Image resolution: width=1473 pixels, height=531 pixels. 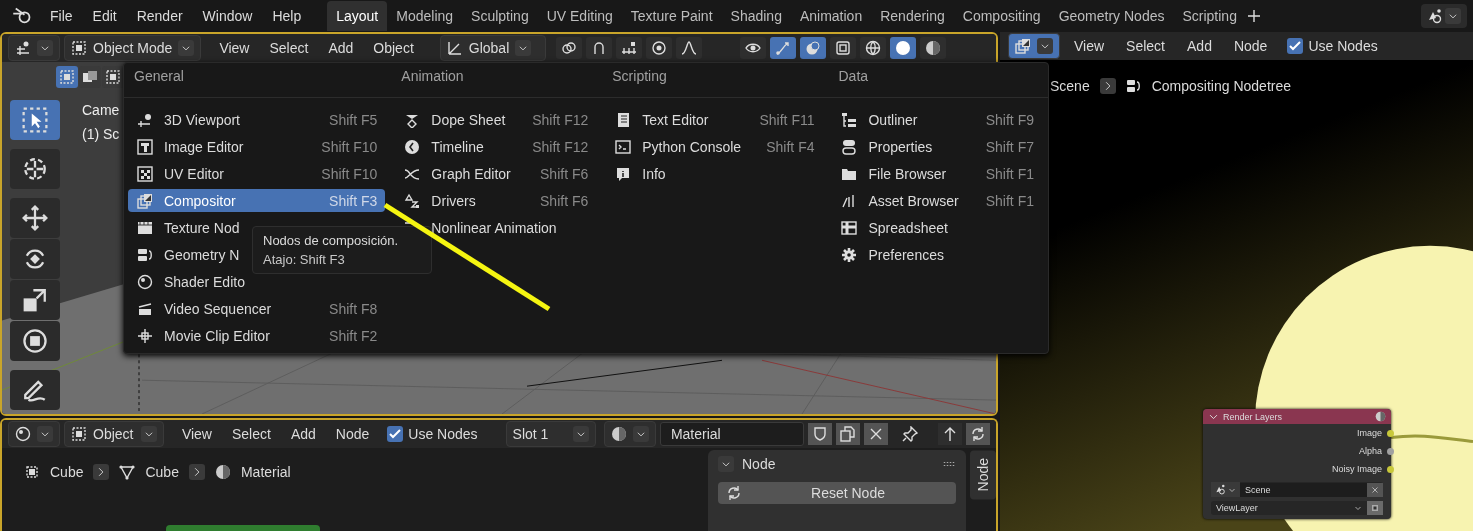 What do you see at coordinates (853, 76) in the screenshot?
I see `menu-heading: Data` at bounding box center [853, 76].